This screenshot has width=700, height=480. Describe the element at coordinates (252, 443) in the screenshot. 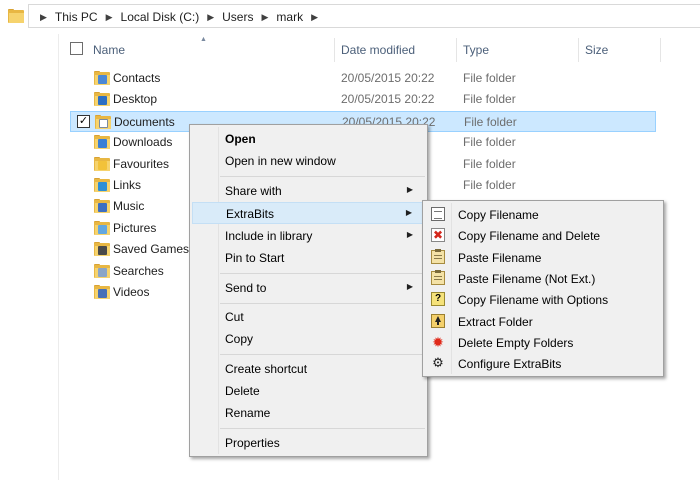

I see `menu-item-label: Properties` at that location.